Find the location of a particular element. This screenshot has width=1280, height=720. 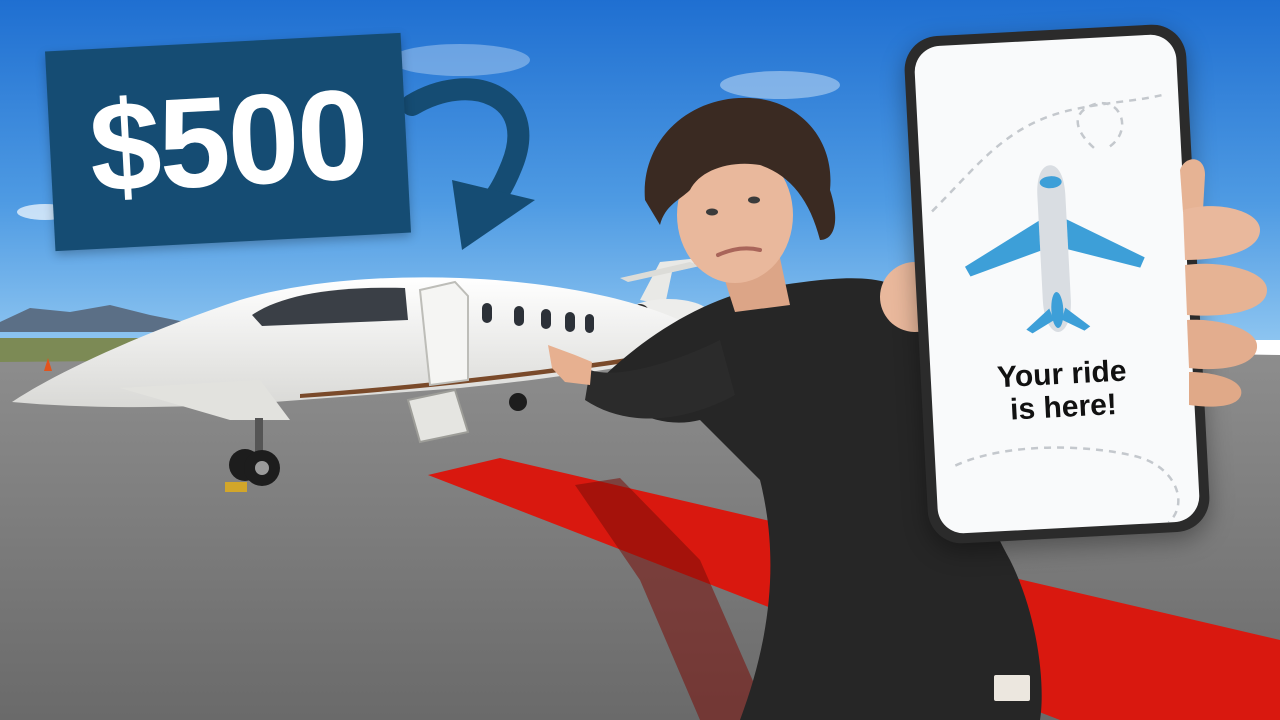

person-fingers is located at coordinates (1223, 283).